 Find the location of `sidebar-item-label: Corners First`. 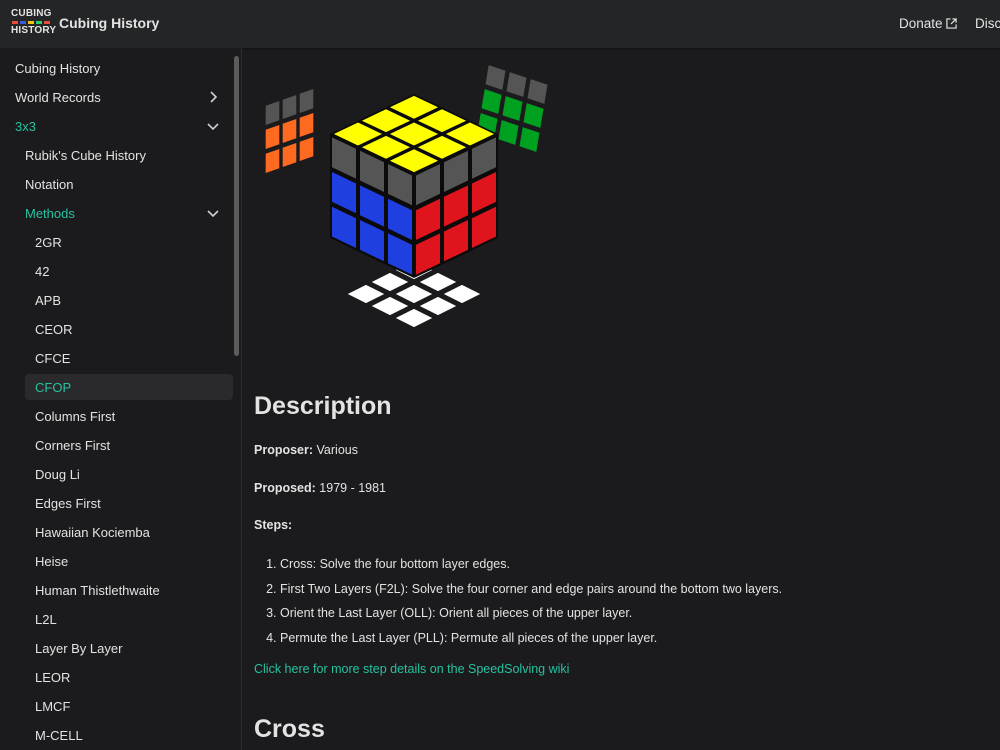

sidebar-item-label: Corners First is located at coordinates (73, 445).